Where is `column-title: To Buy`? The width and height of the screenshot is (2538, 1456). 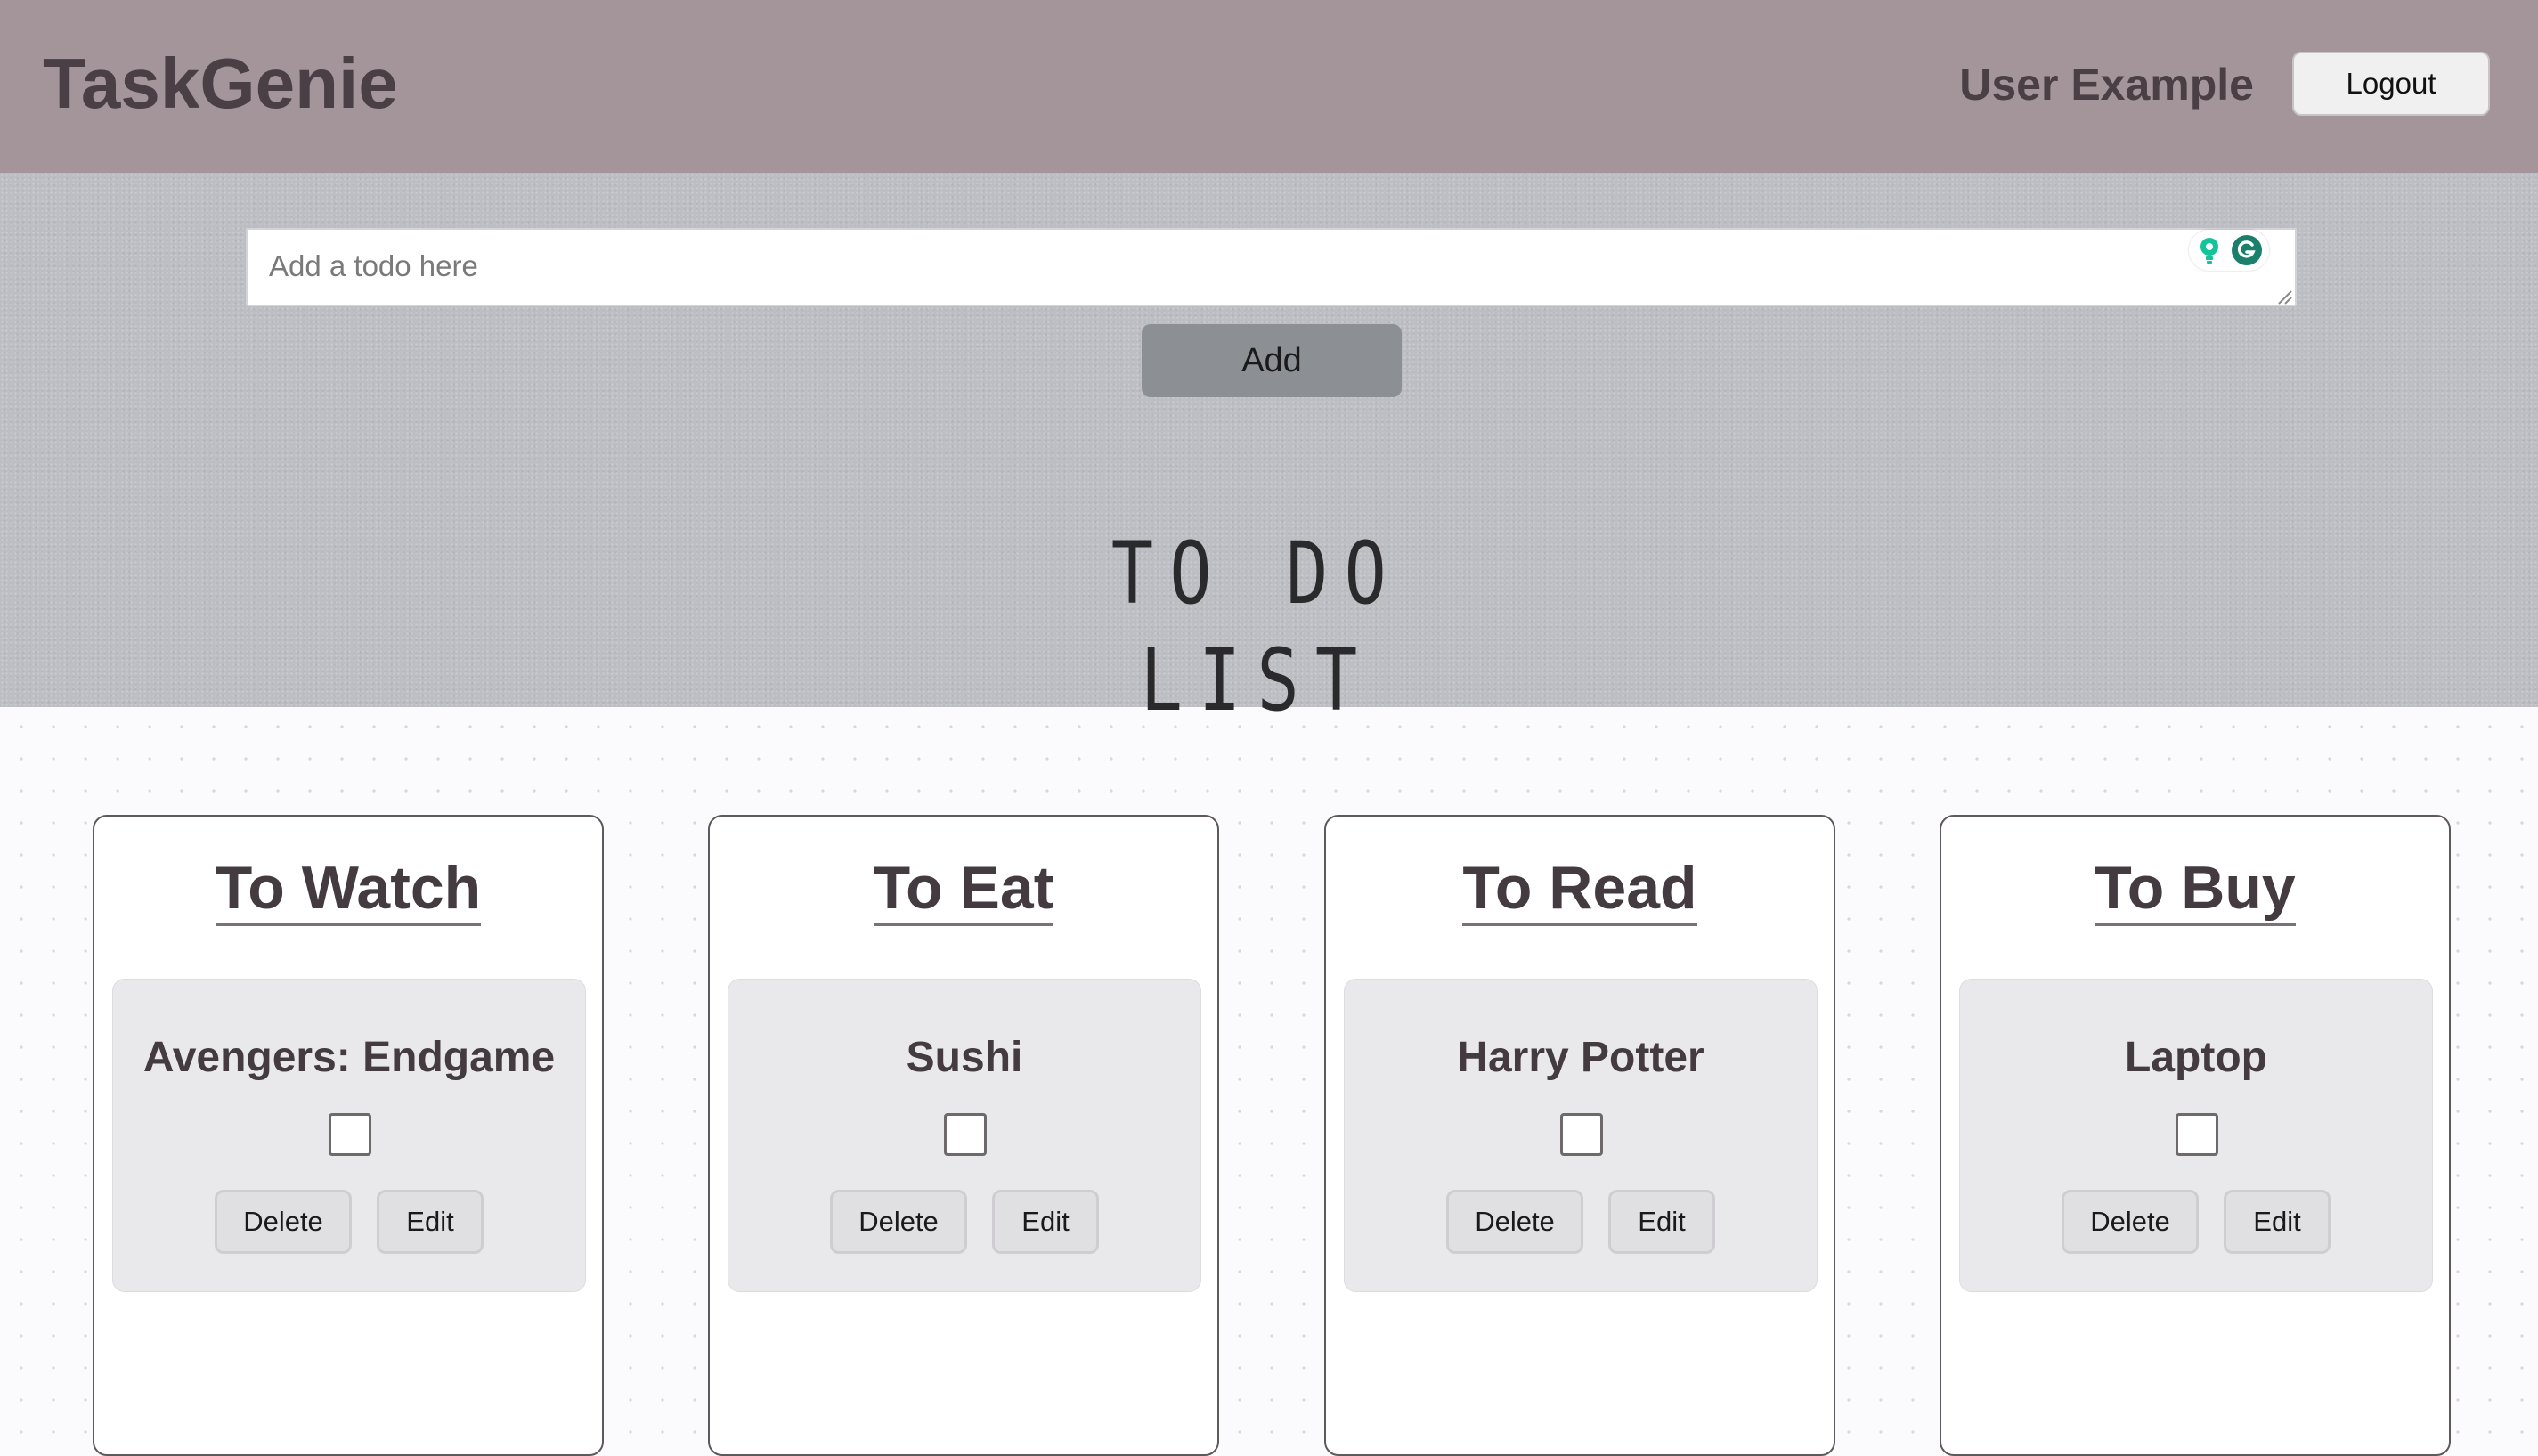
column-title: To Buy is located at coordinates (2195, 889).